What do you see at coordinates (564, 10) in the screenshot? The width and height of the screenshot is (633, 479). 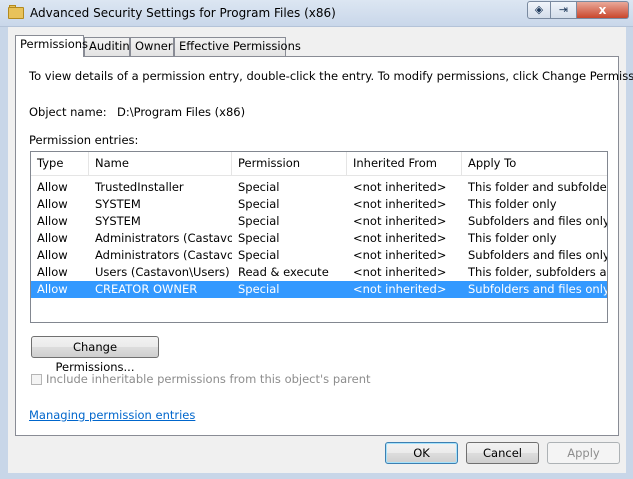 I see `window-icon: ⇥` at bounding box center [564, 10].